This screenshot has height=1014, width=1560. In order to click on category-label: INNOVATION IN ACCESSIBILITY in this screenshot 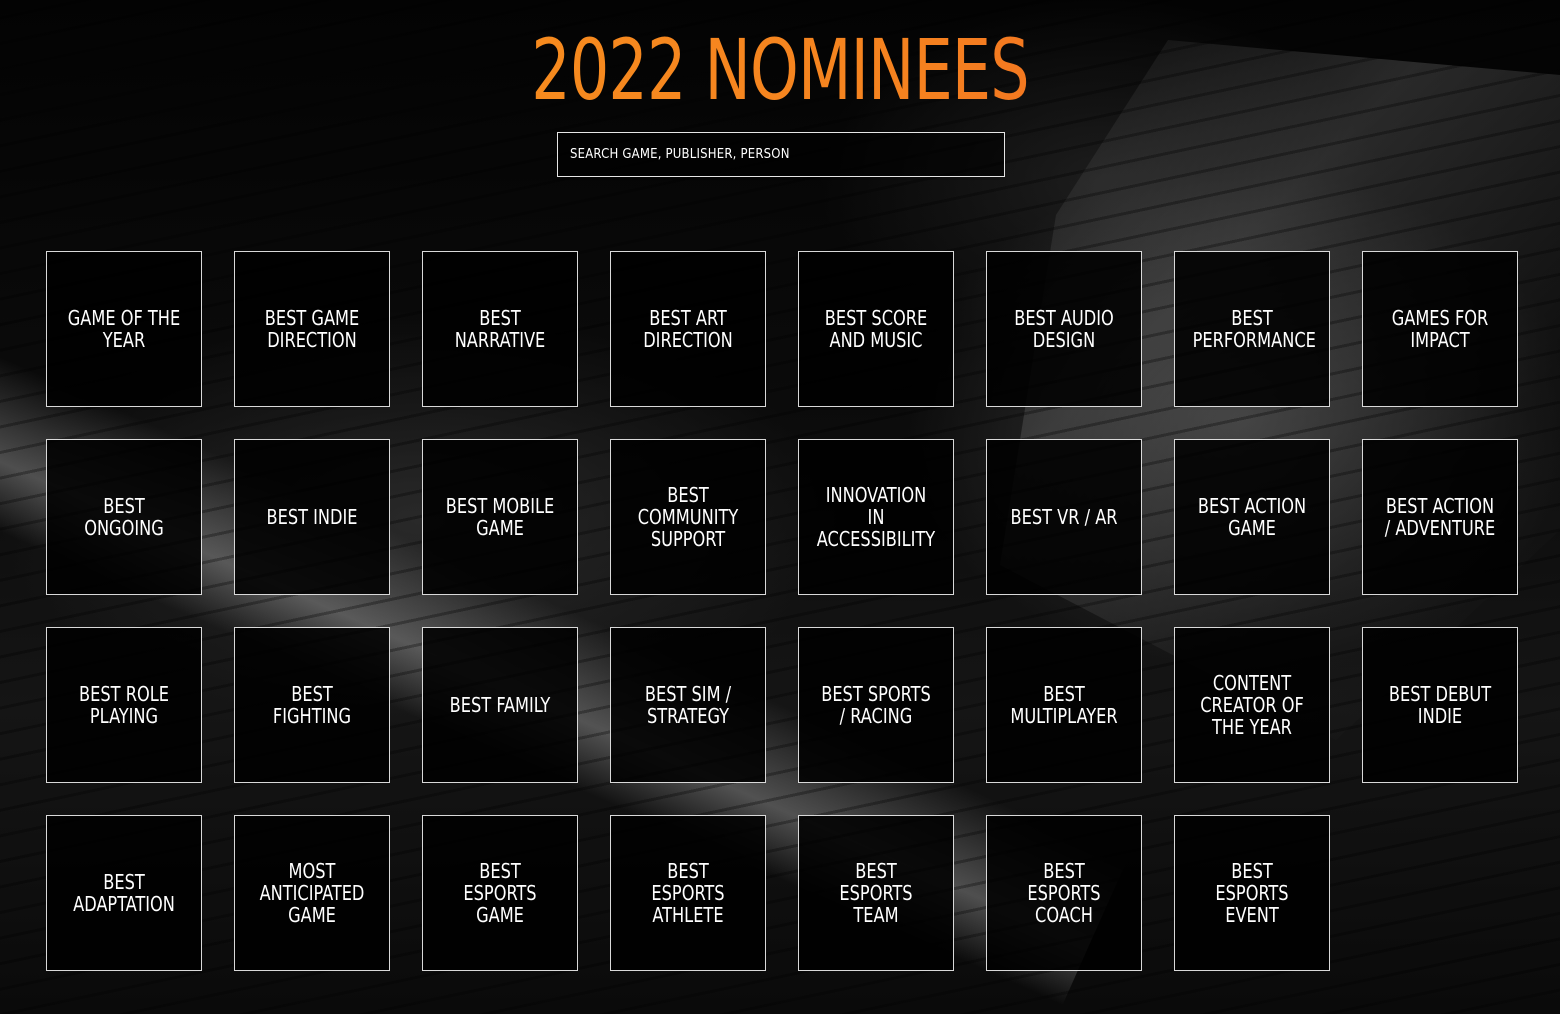, I will do `click(876, 517)`.